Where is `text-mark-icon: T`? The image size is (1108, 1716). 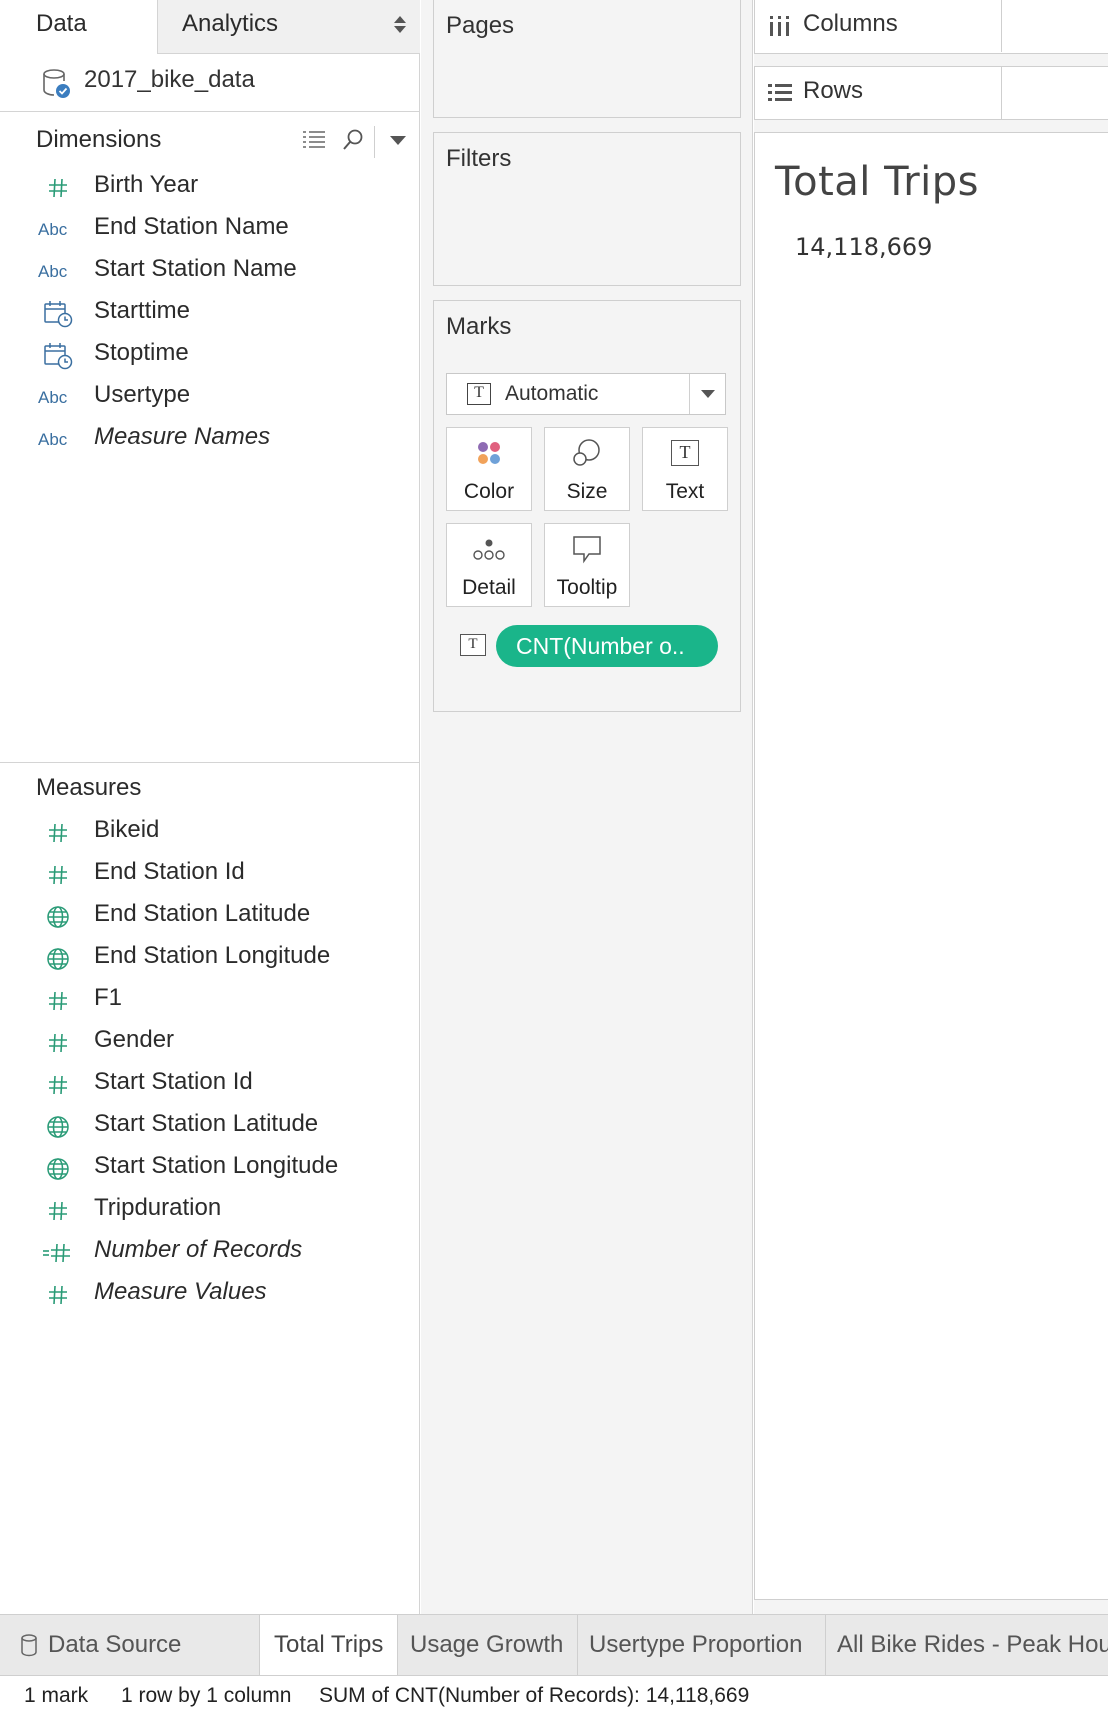 text-mark-icon: T is located at coordinates (479, 394).